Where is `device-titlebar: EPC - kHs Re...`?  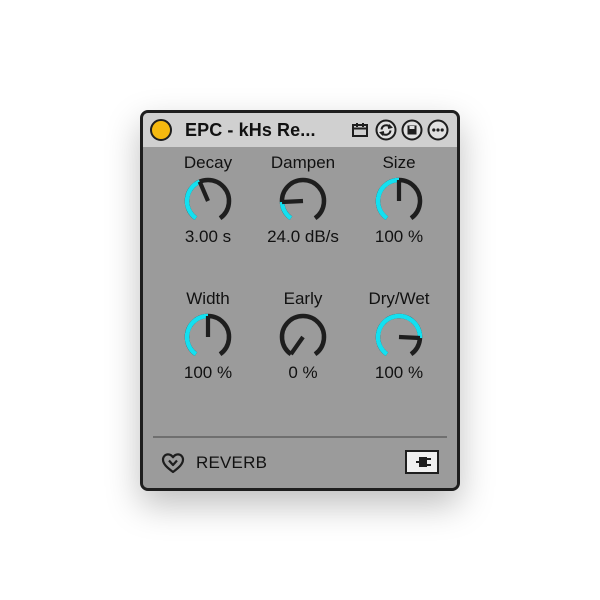 device-titlebar: EPC - kHs Re... is located at coordinates (300, 130).